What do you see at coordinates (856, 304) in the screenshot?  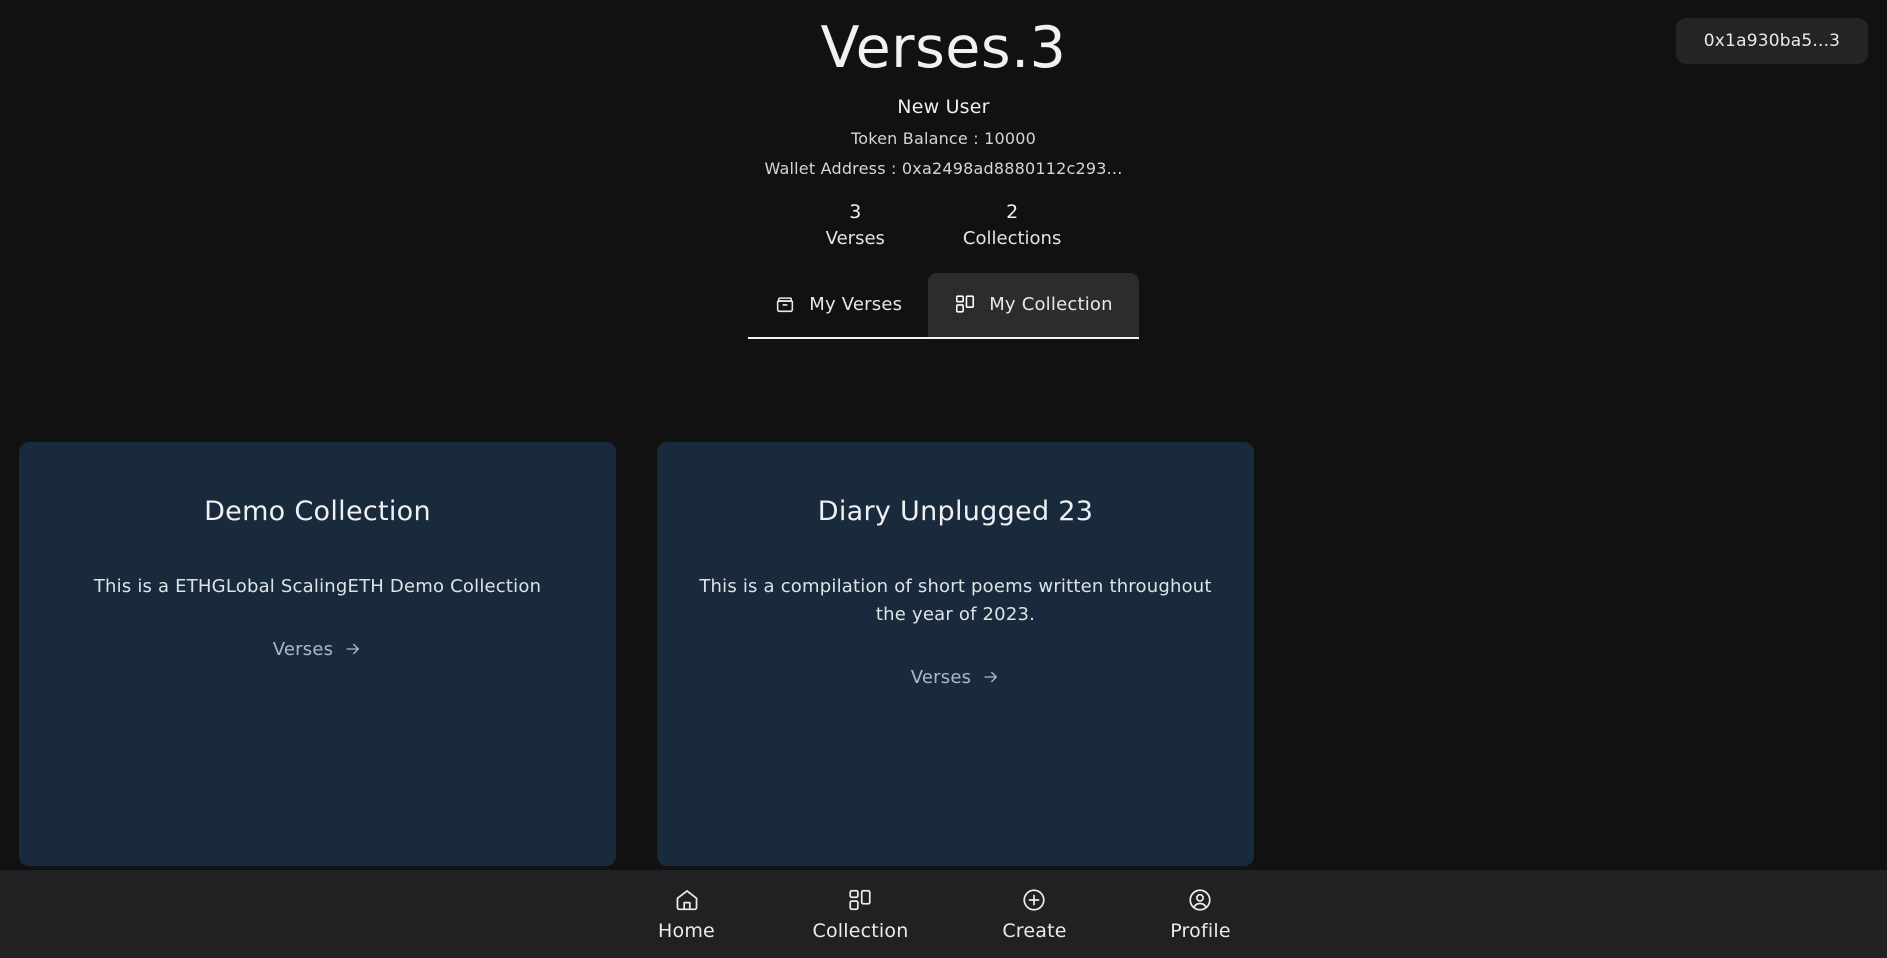 I see `tab-my-verses-label: My Verses` at bounding box center [856, 304].